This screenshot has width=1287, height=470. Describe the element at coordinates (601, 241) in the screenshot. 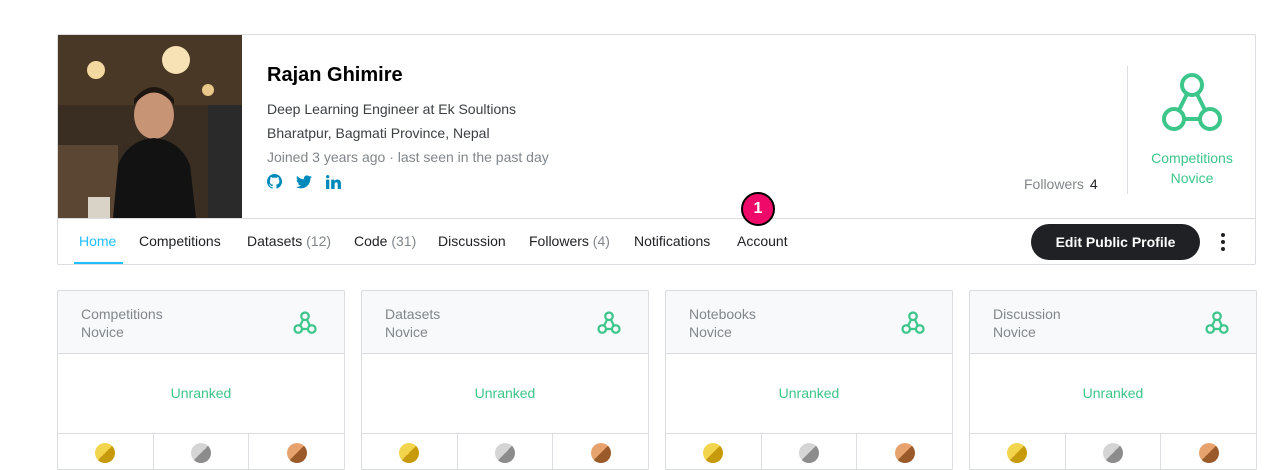

I see `tab-count: (4)` at that location.